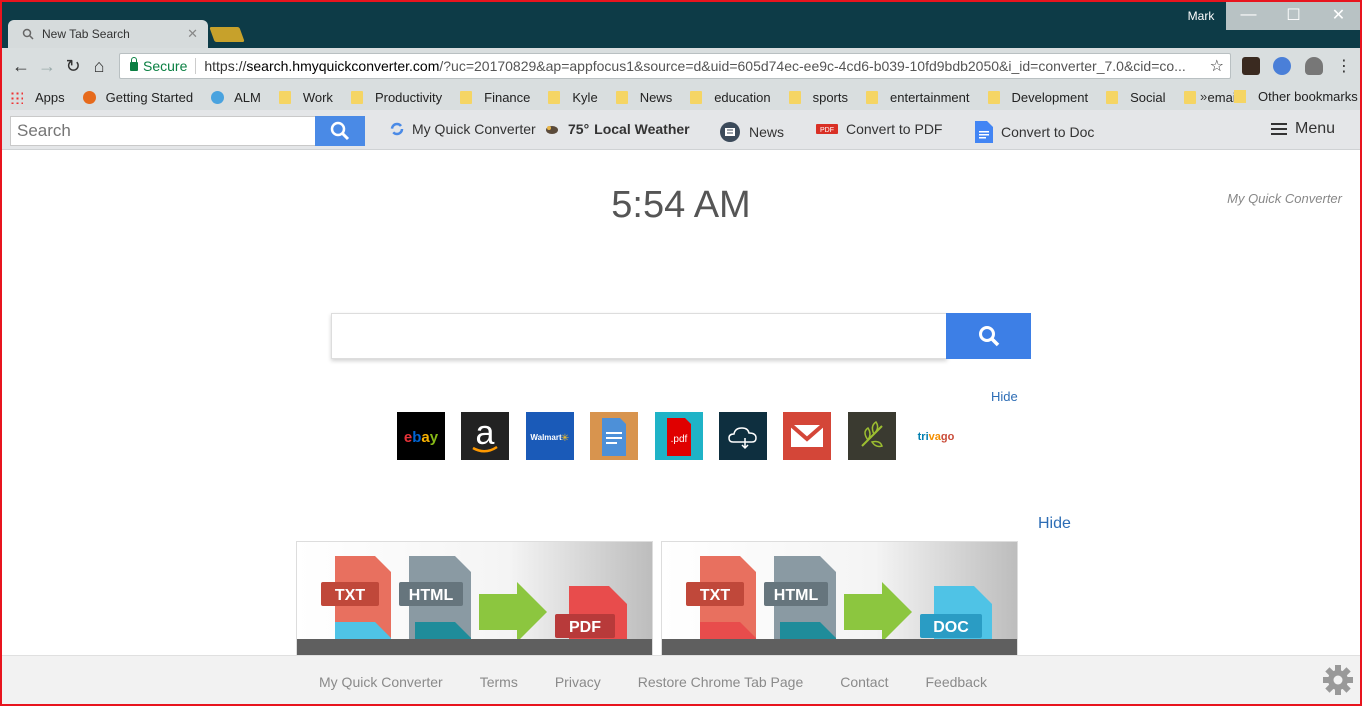 The height and width of the screenshot is (706, 1362). Describe the element at coordinates (1251, 66) in the screenshot. I see `extension-cat-icon` at that location.